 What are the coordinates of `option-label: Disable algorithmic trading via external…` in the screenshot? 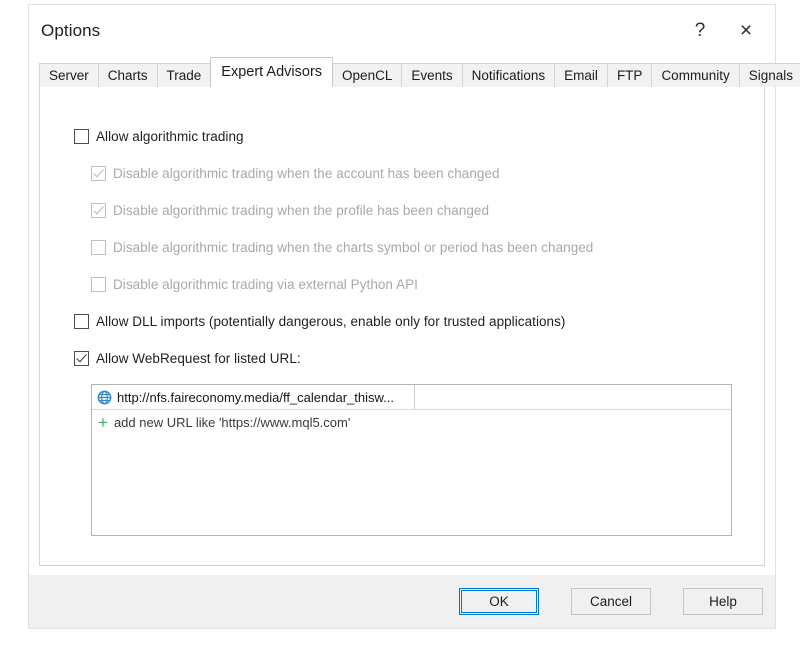 It's located at (265, 284).